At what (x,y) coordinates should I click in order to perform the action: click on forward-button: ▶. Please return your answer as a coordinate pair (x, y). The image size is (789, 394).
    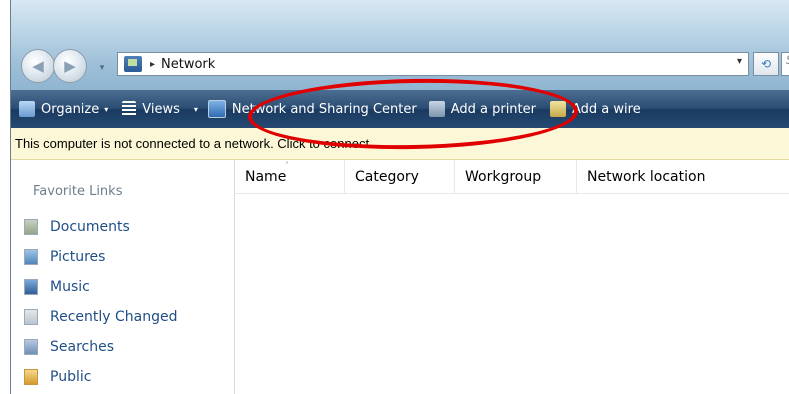
    Looking at the image, I should click on (70, 66).